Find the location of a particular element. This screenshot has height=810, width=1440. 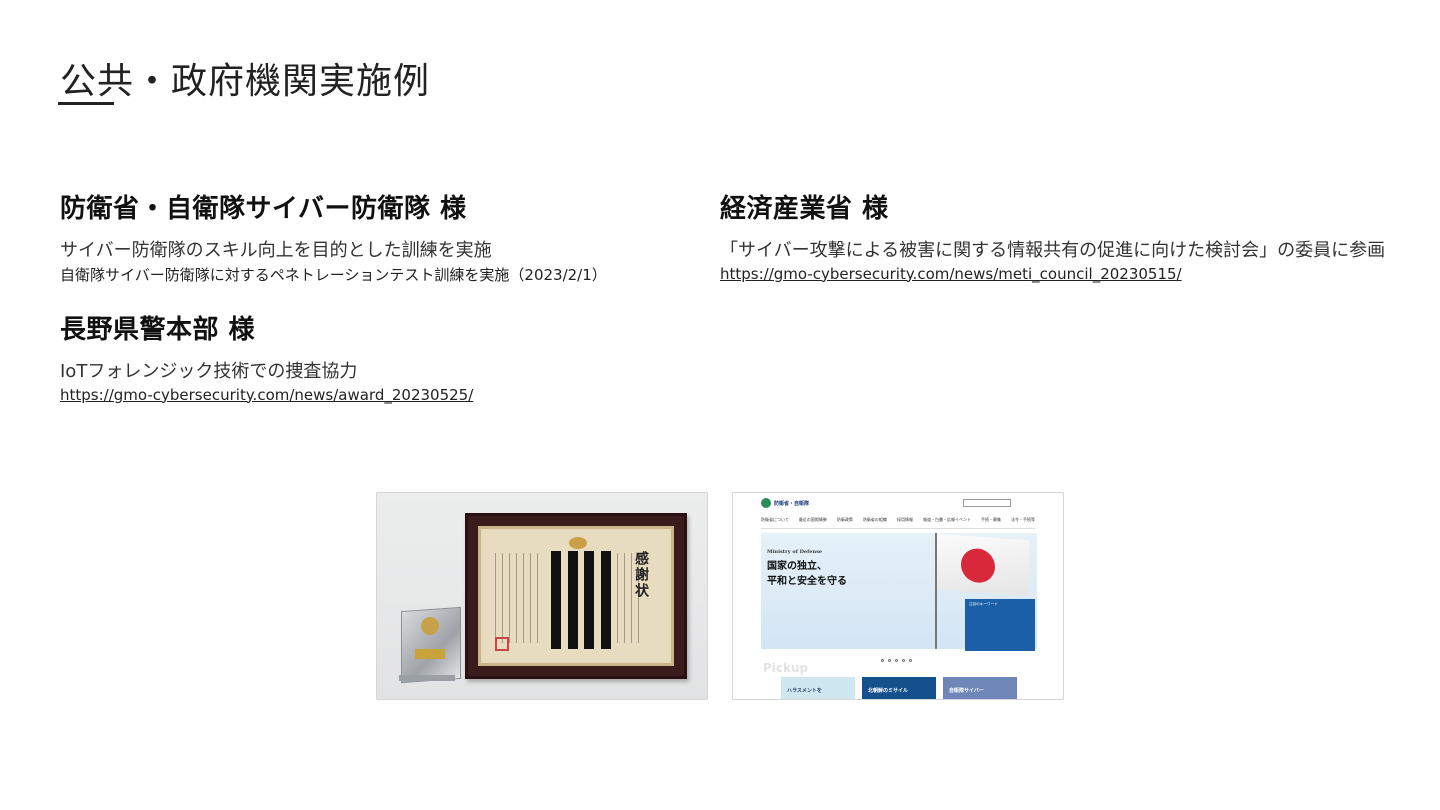

hero-line: 平和と安全を守る is located at coordinates (807, 581).